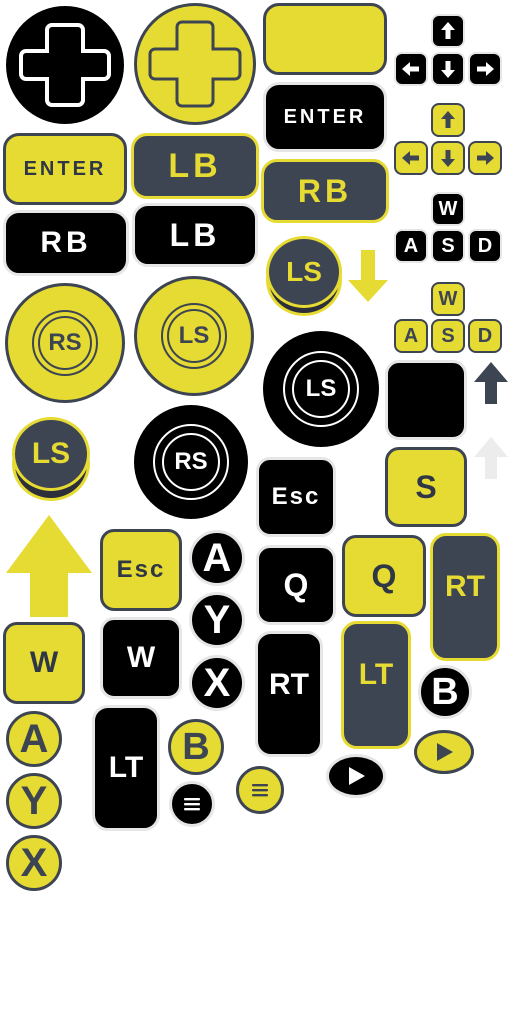  I want to click on dpad-black, so click(65, 65).